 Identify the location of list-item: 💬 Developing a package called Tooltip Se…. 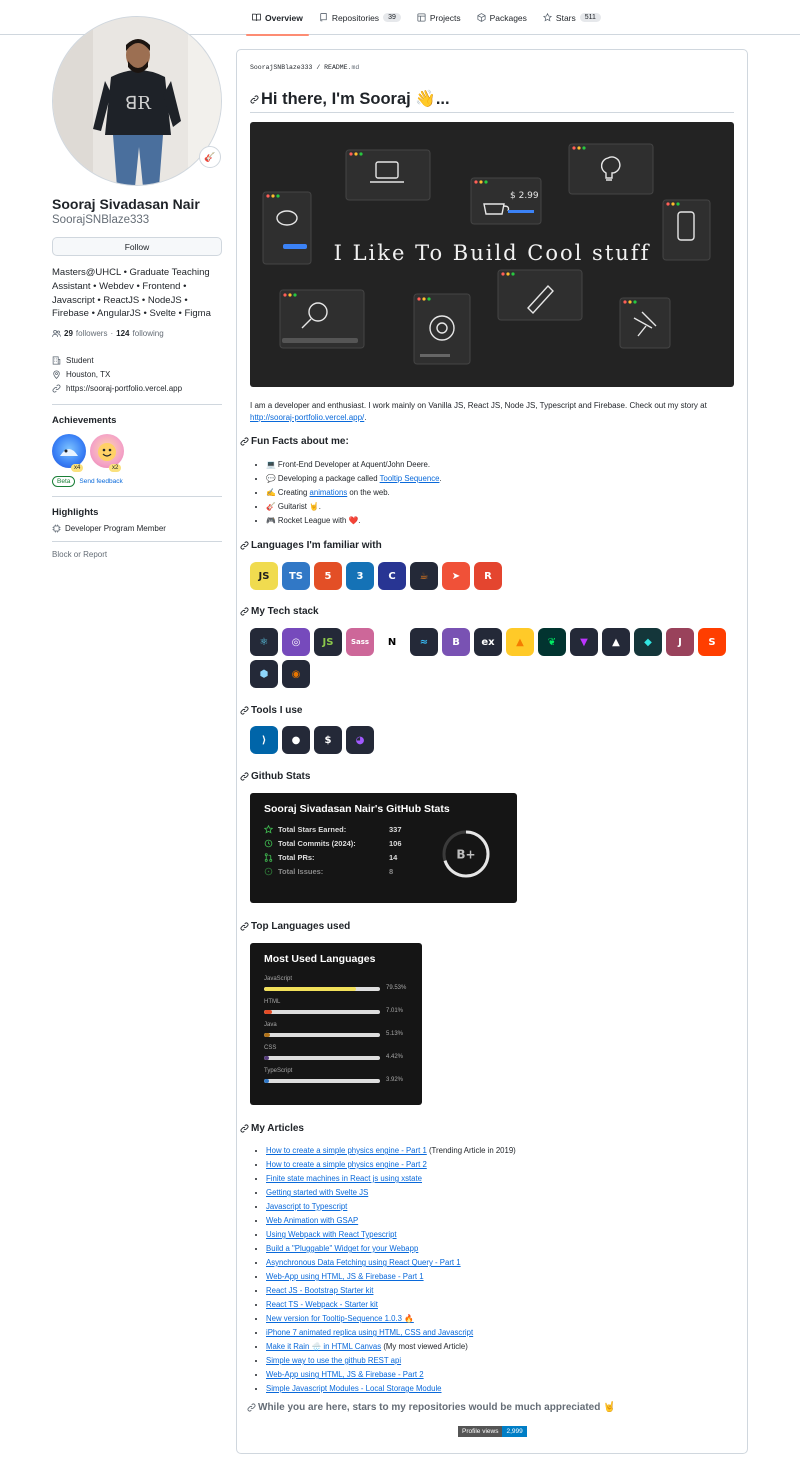
(354, 479).